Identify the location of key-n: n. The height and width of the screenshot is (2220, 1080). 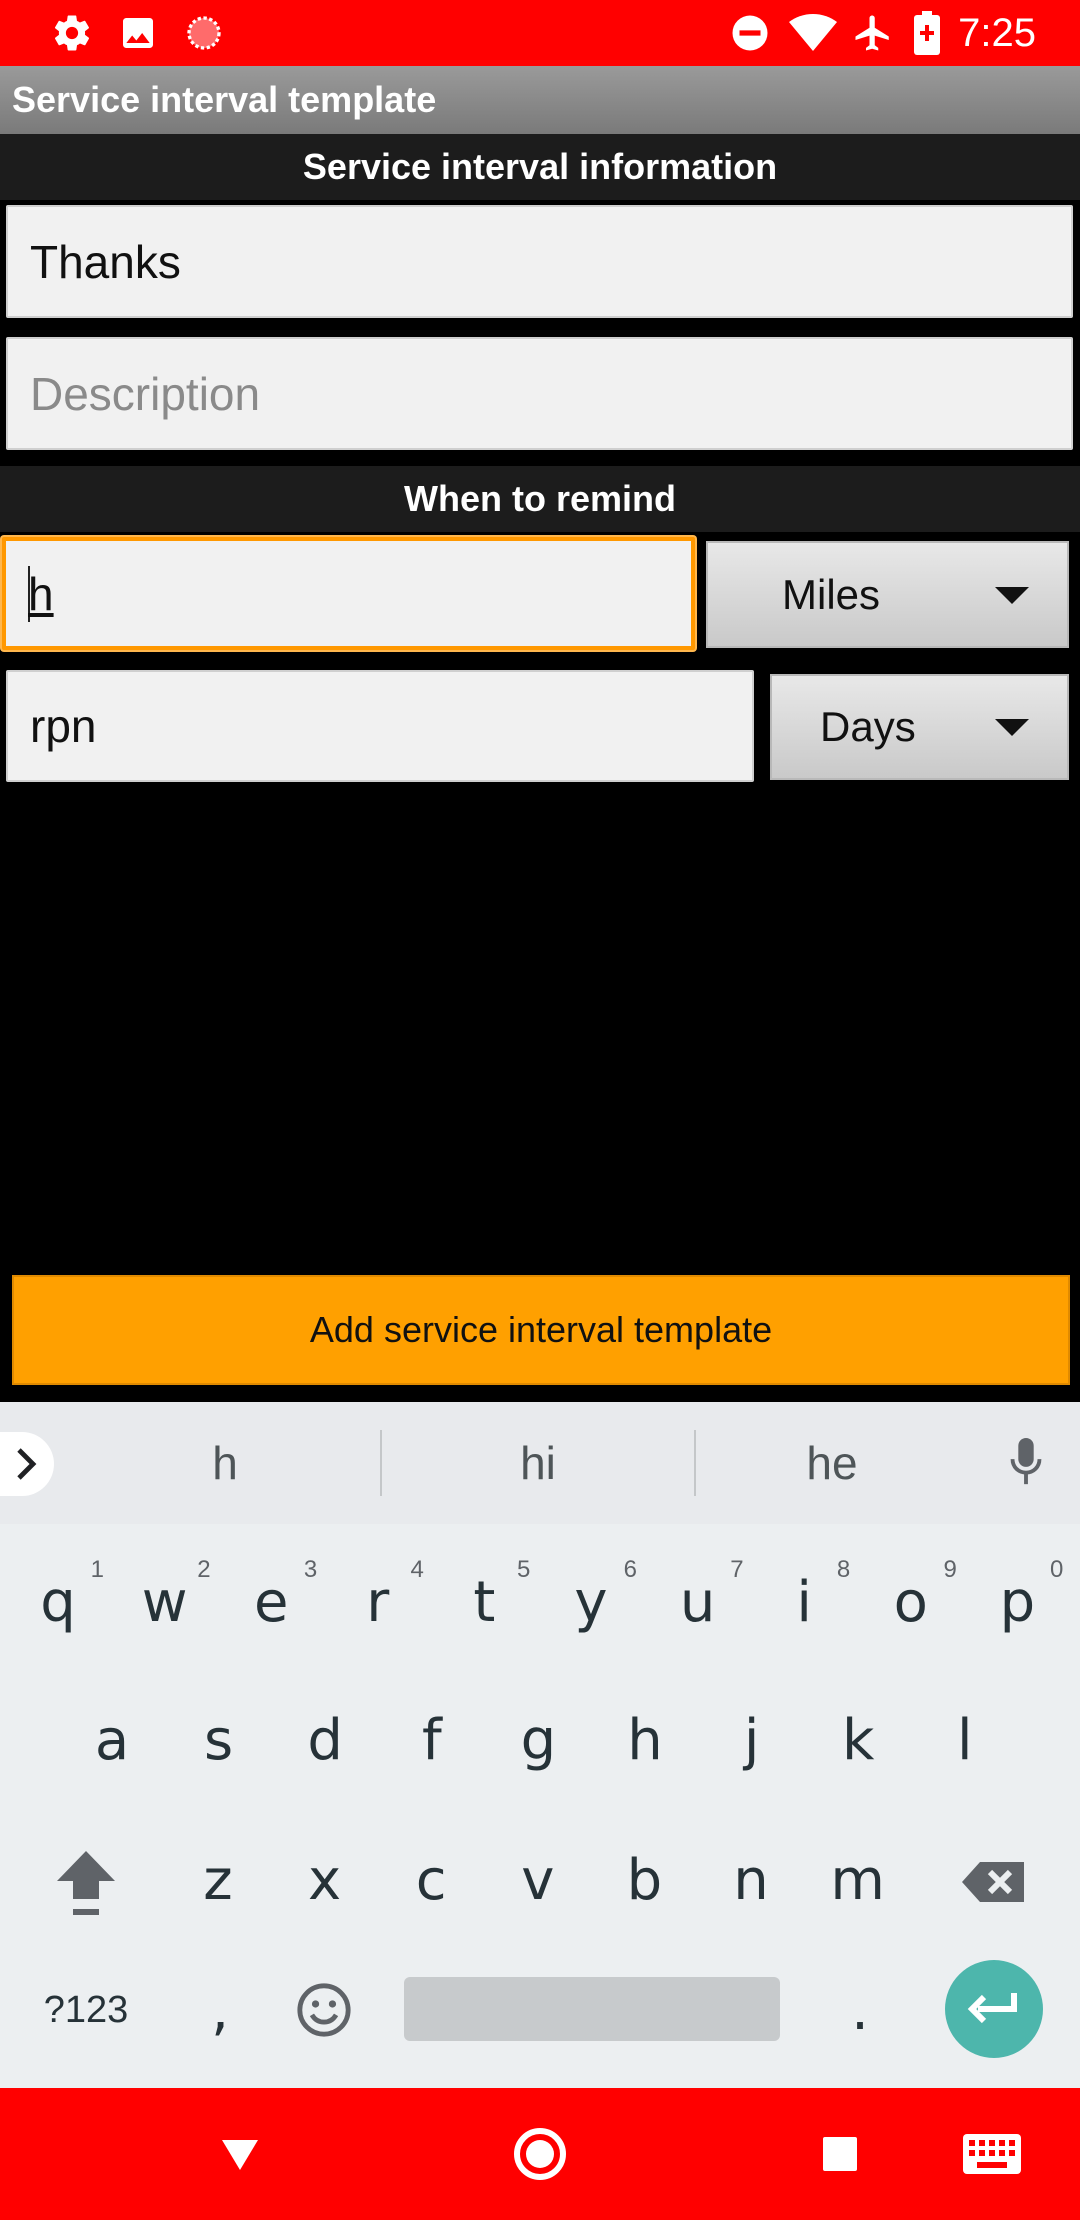
(751, 1880).